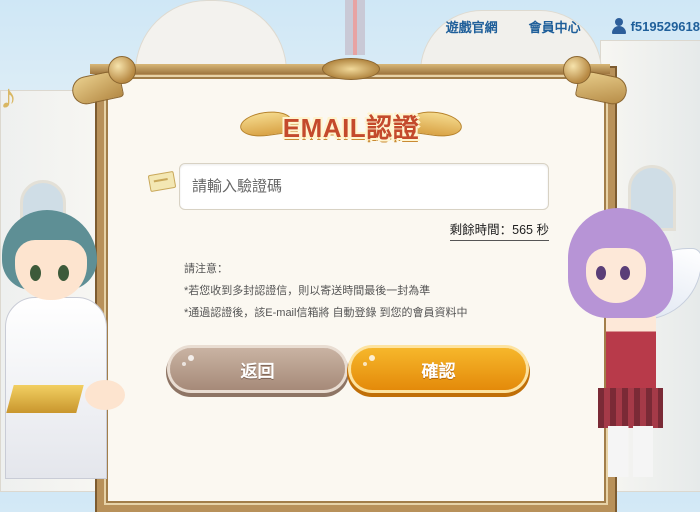  I want to click on notice-heading: 請注意：, so click(206, 269).